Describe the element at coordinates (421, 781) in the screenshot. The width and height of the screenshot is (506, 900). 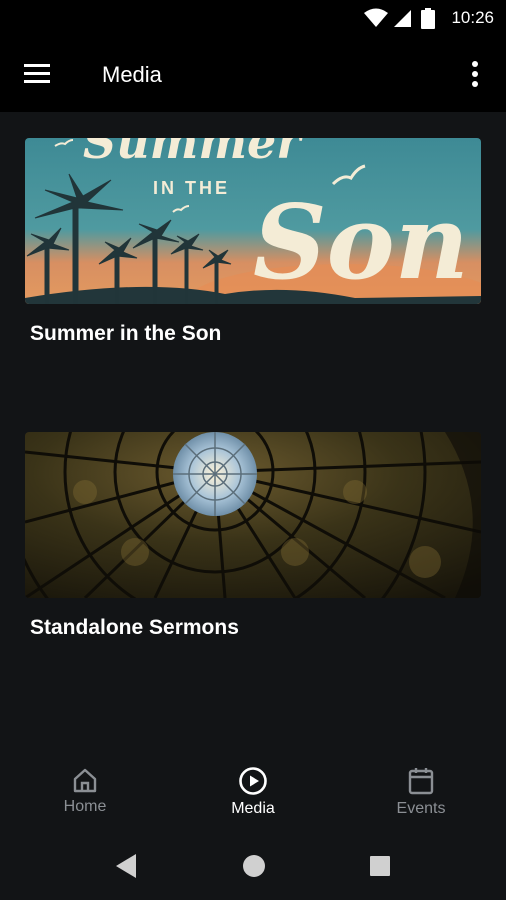
I see `calendar-icon` at that location.